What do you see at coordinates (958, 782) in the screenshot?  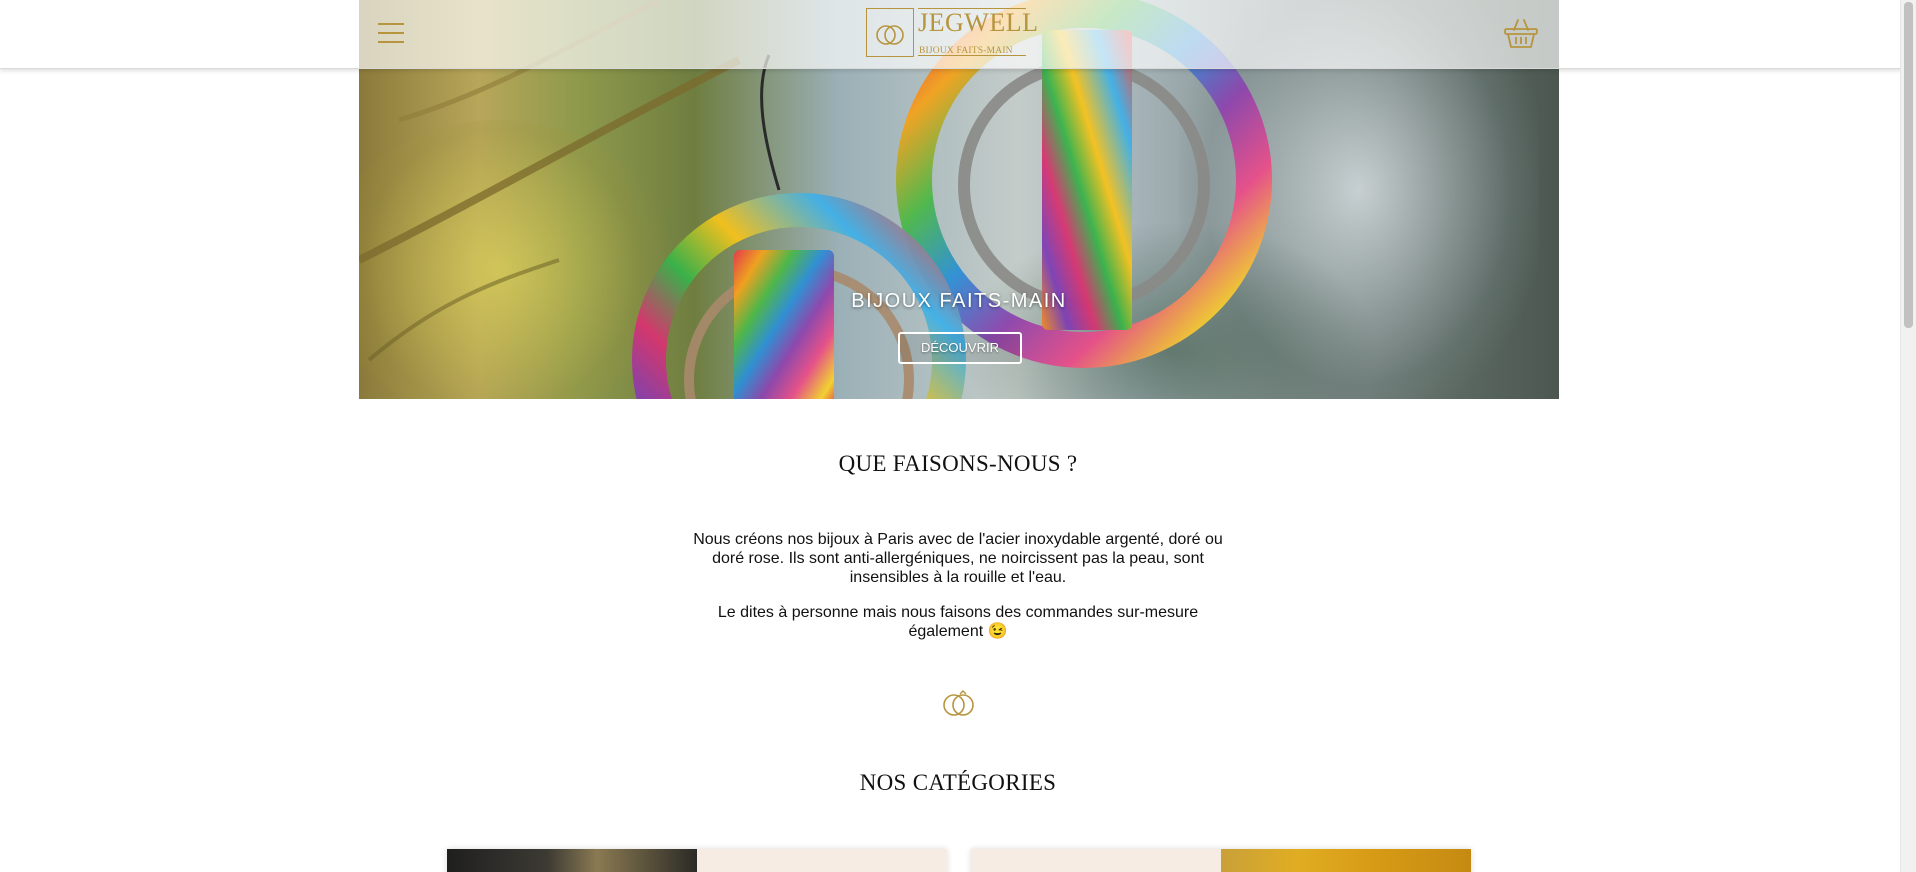 I see `categories-title: NOS CATÉGORIES` at bounding box center [958, 782].